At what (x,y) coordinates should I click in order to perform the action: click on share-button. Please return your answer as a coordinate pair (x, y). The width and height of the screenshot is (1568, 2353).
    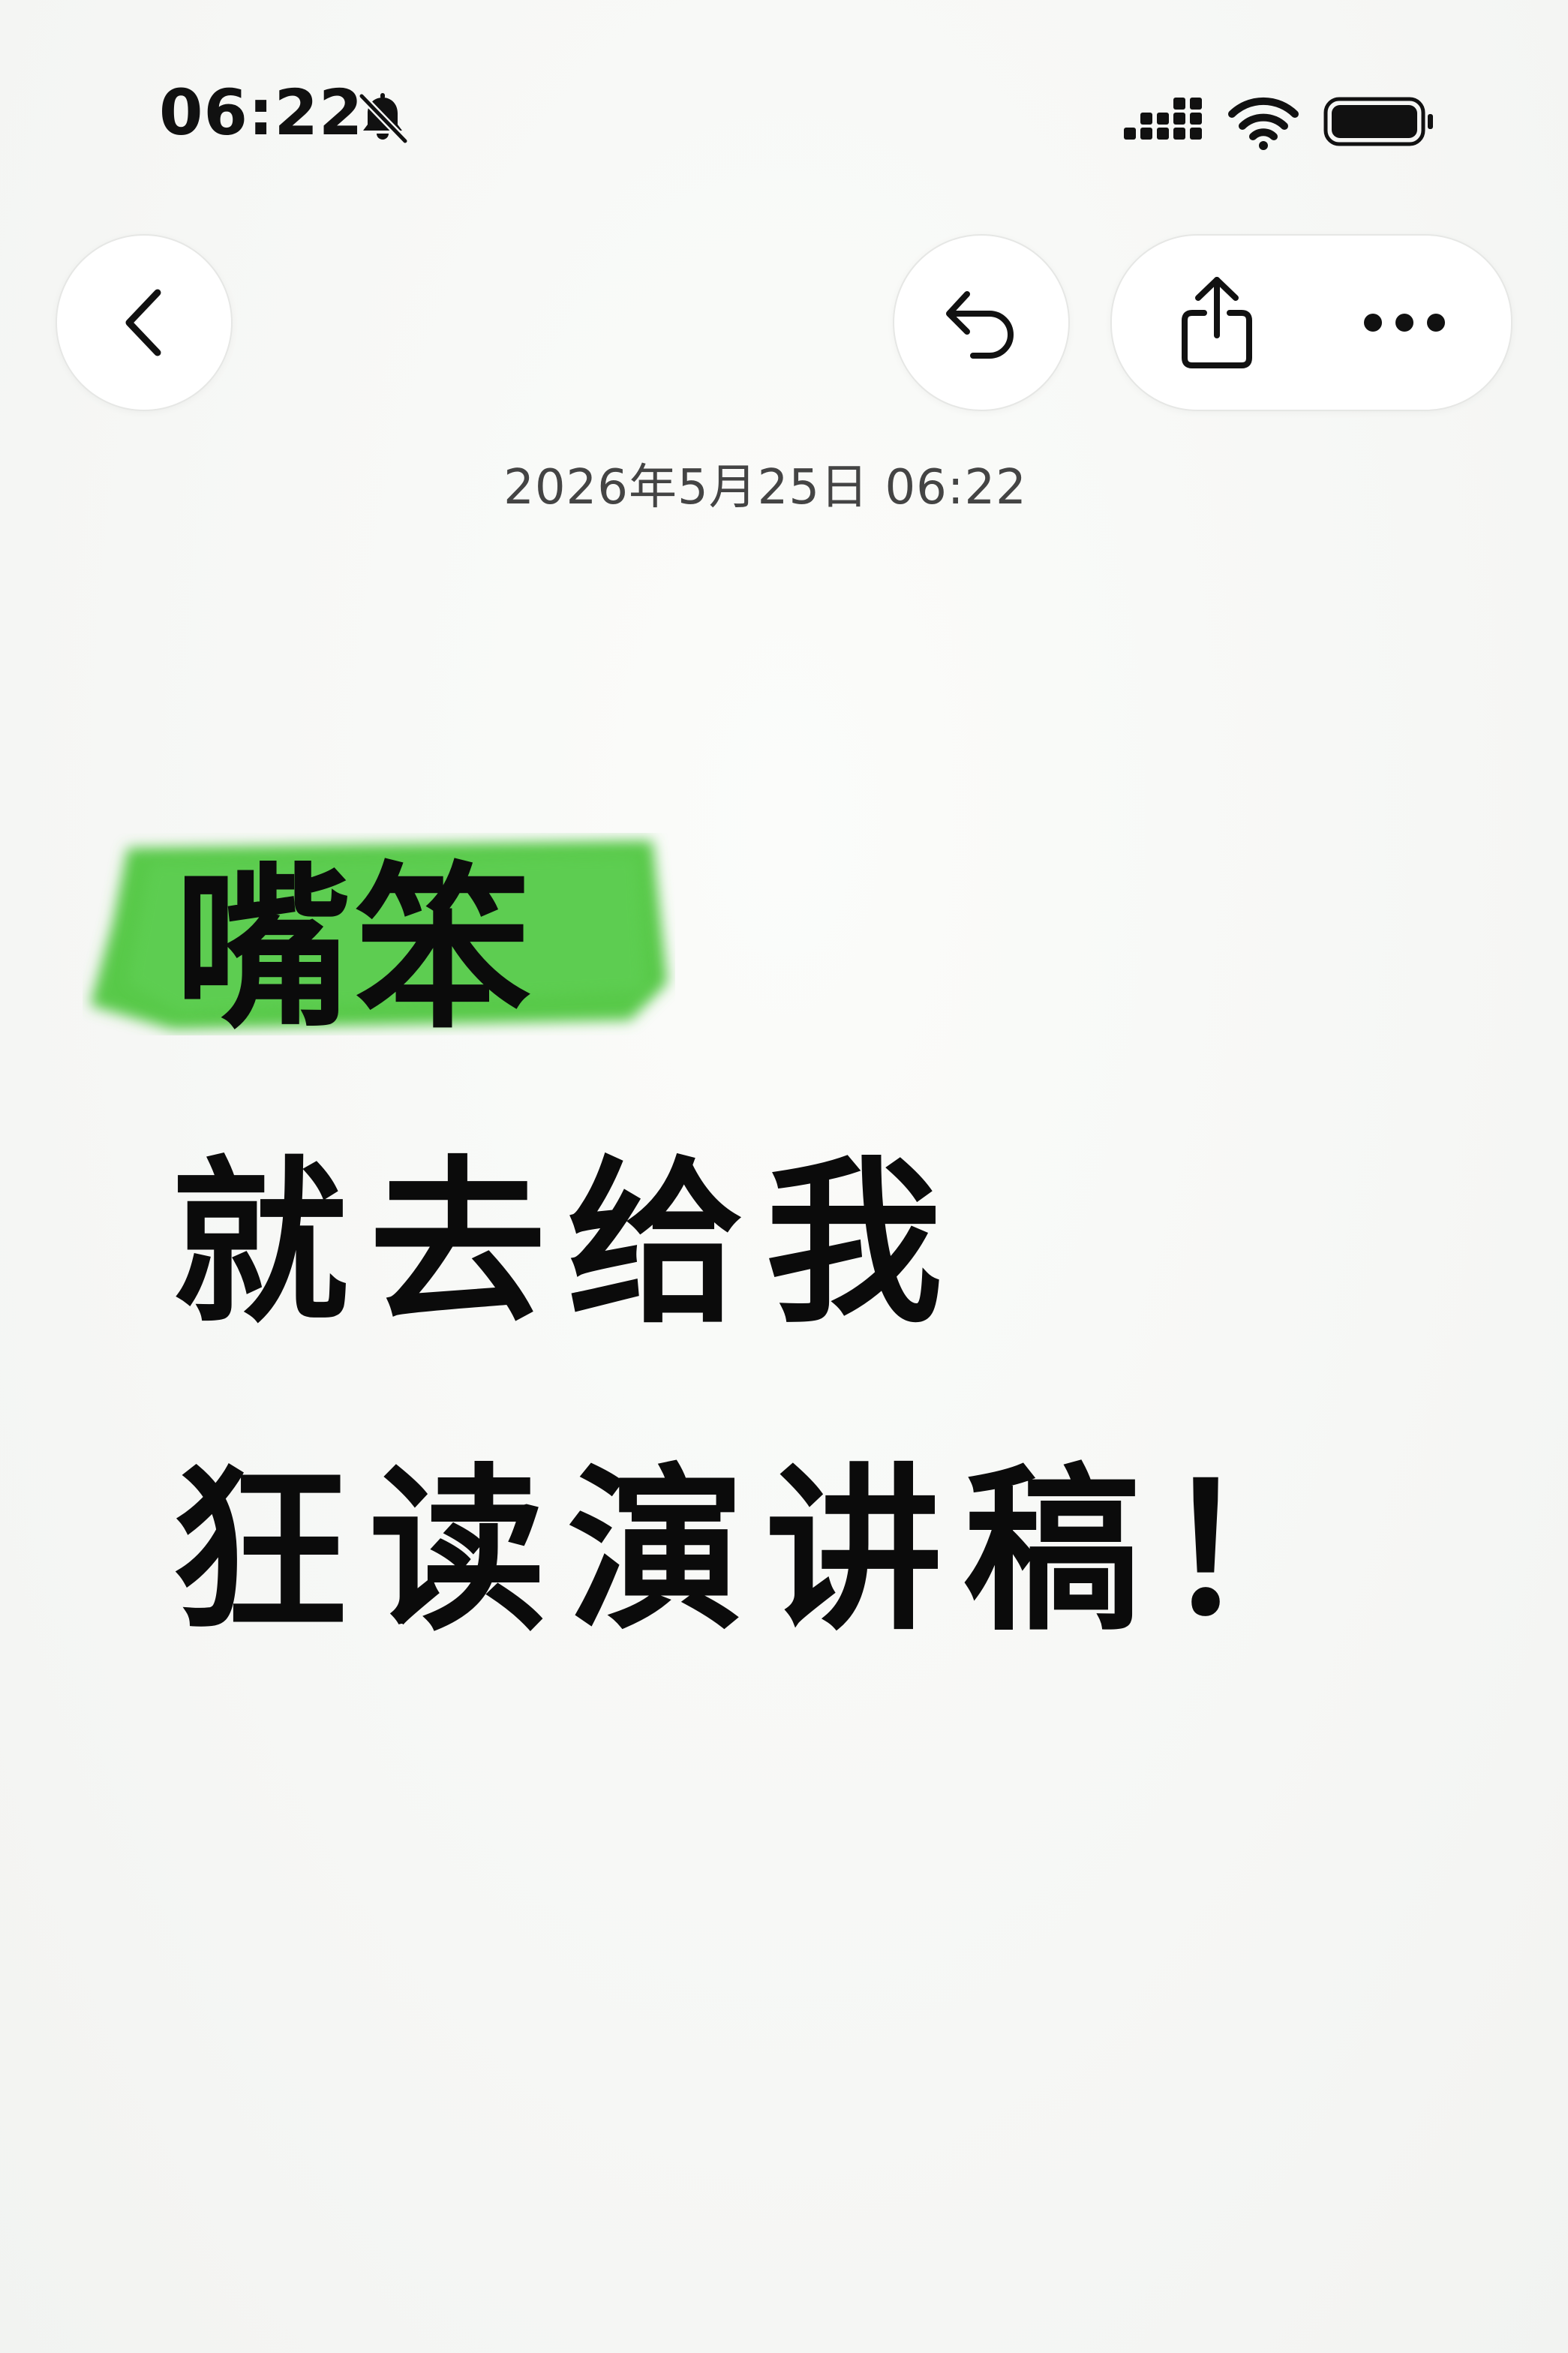
    Looking at the image, I should click on (1217, 323).